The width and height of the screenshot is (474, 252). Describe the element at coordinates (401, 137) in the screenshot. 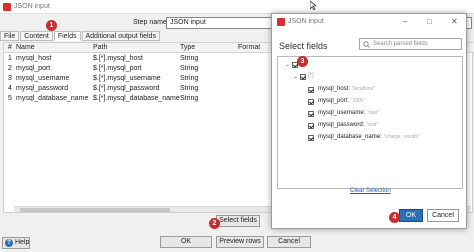

I see `tree-field-value: "sharpe_results"` at that location.